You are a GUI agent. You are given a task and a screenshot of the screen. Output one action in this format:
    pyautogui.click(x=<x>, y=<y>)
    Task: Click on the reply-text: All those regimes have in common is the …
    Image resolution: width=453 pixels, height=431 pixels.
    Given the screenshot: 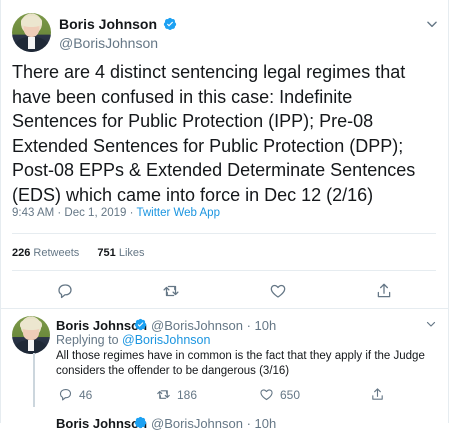 What is the action you would take?
    pyautogui.click(x=240, y=363)
    